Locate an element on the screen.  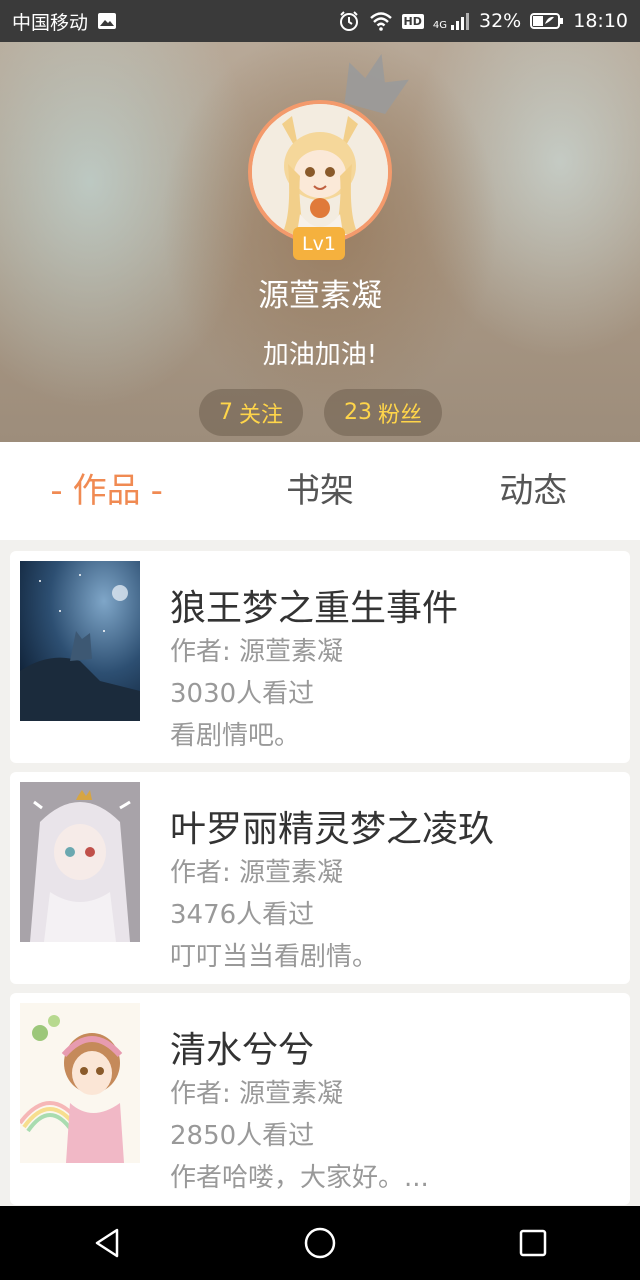
home-icon is located at coordinates (320, 1243).